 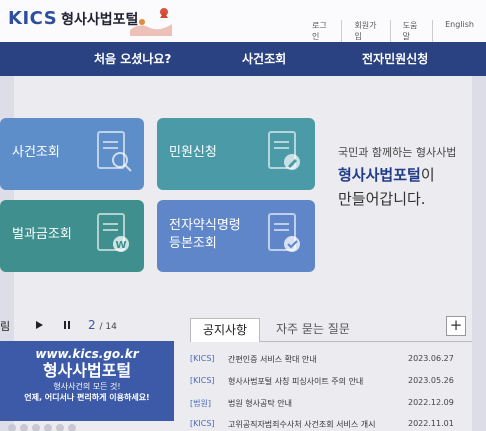 What do you see at coordinates (205, 225) in the screenshot?
I see `tile-label-line1: 전자약식명령` at bounding box center [205, 225].